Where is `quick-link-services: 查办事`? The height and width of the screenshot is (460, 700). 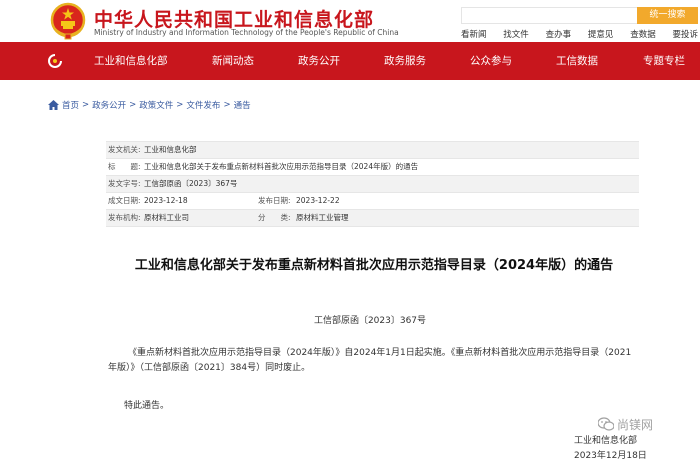 quick-link-services: 查办事 is located at coordinates (559, 34).